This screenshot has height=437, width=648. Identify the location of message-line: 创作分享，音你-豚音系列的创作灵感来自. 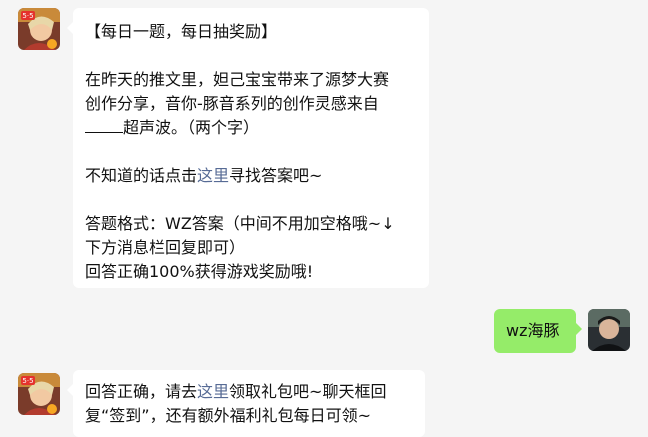
(232, 103).